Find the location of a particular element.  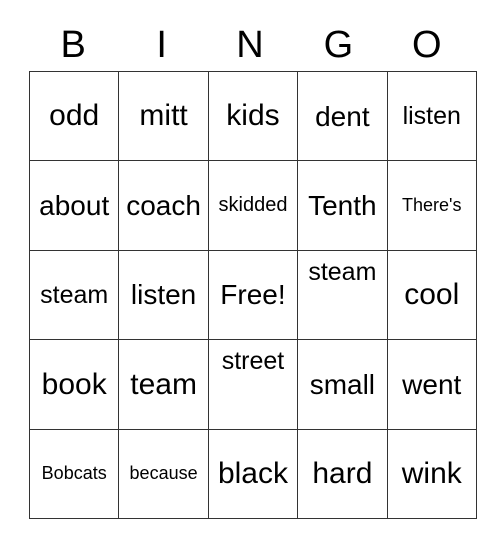

bingo-header-letter-i: I is located at coordinates (161, 44).